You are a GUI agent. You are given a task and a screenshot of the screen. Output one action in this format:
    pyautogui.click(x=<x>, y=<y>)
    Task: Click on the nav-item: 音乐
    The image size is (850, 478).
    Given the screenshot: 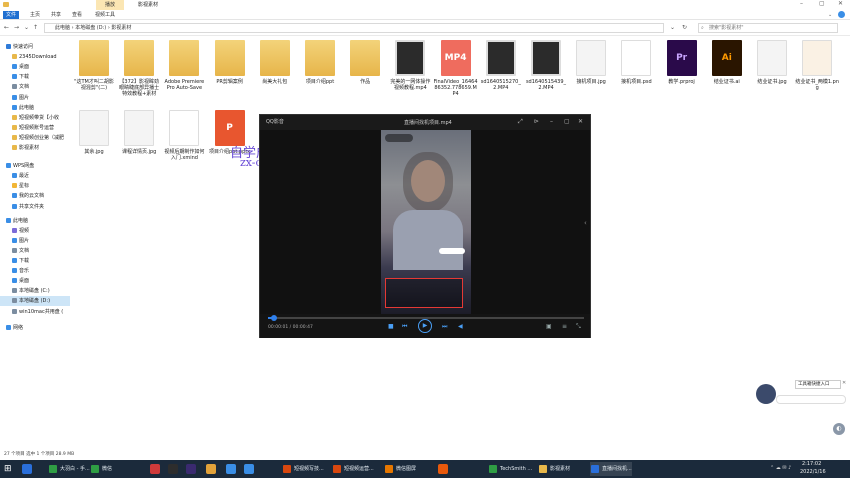 What is the action you would take?
    pyautogui.click(x=35, y=271)
    